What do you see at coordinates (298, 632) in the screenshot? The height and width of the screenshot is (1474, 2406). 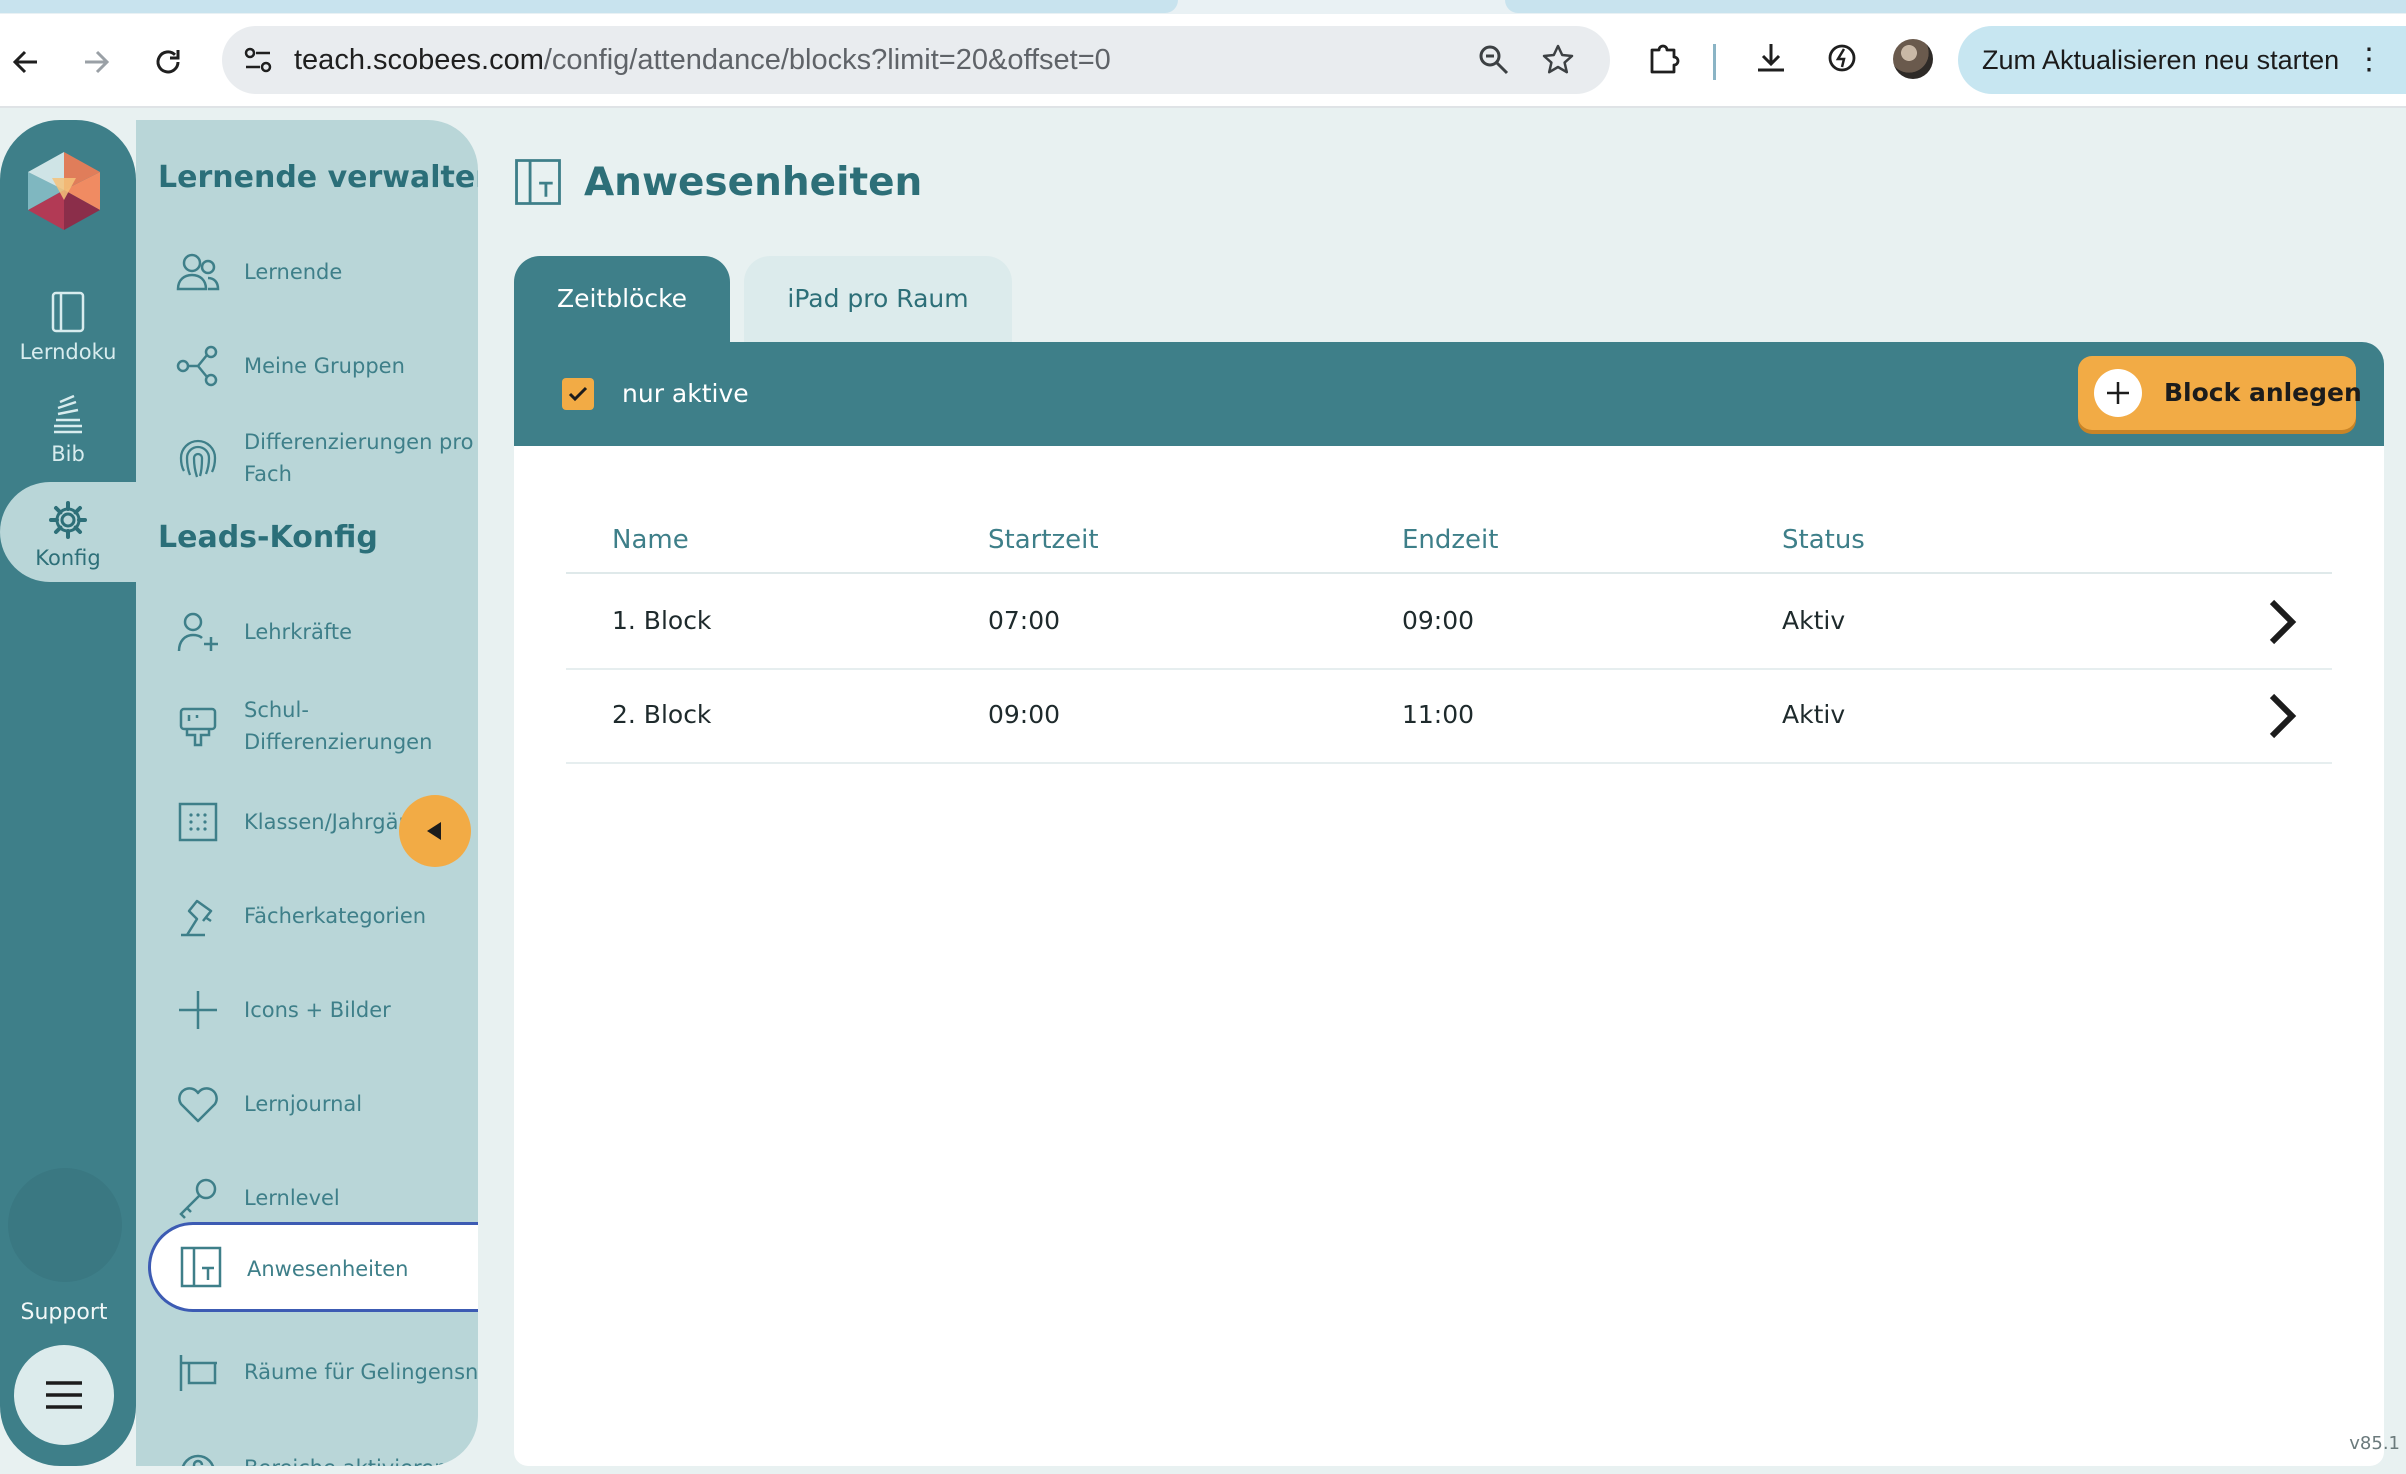 I see `sidebar-item-label: Lehrkräfte` at bounding box center [298, 632].